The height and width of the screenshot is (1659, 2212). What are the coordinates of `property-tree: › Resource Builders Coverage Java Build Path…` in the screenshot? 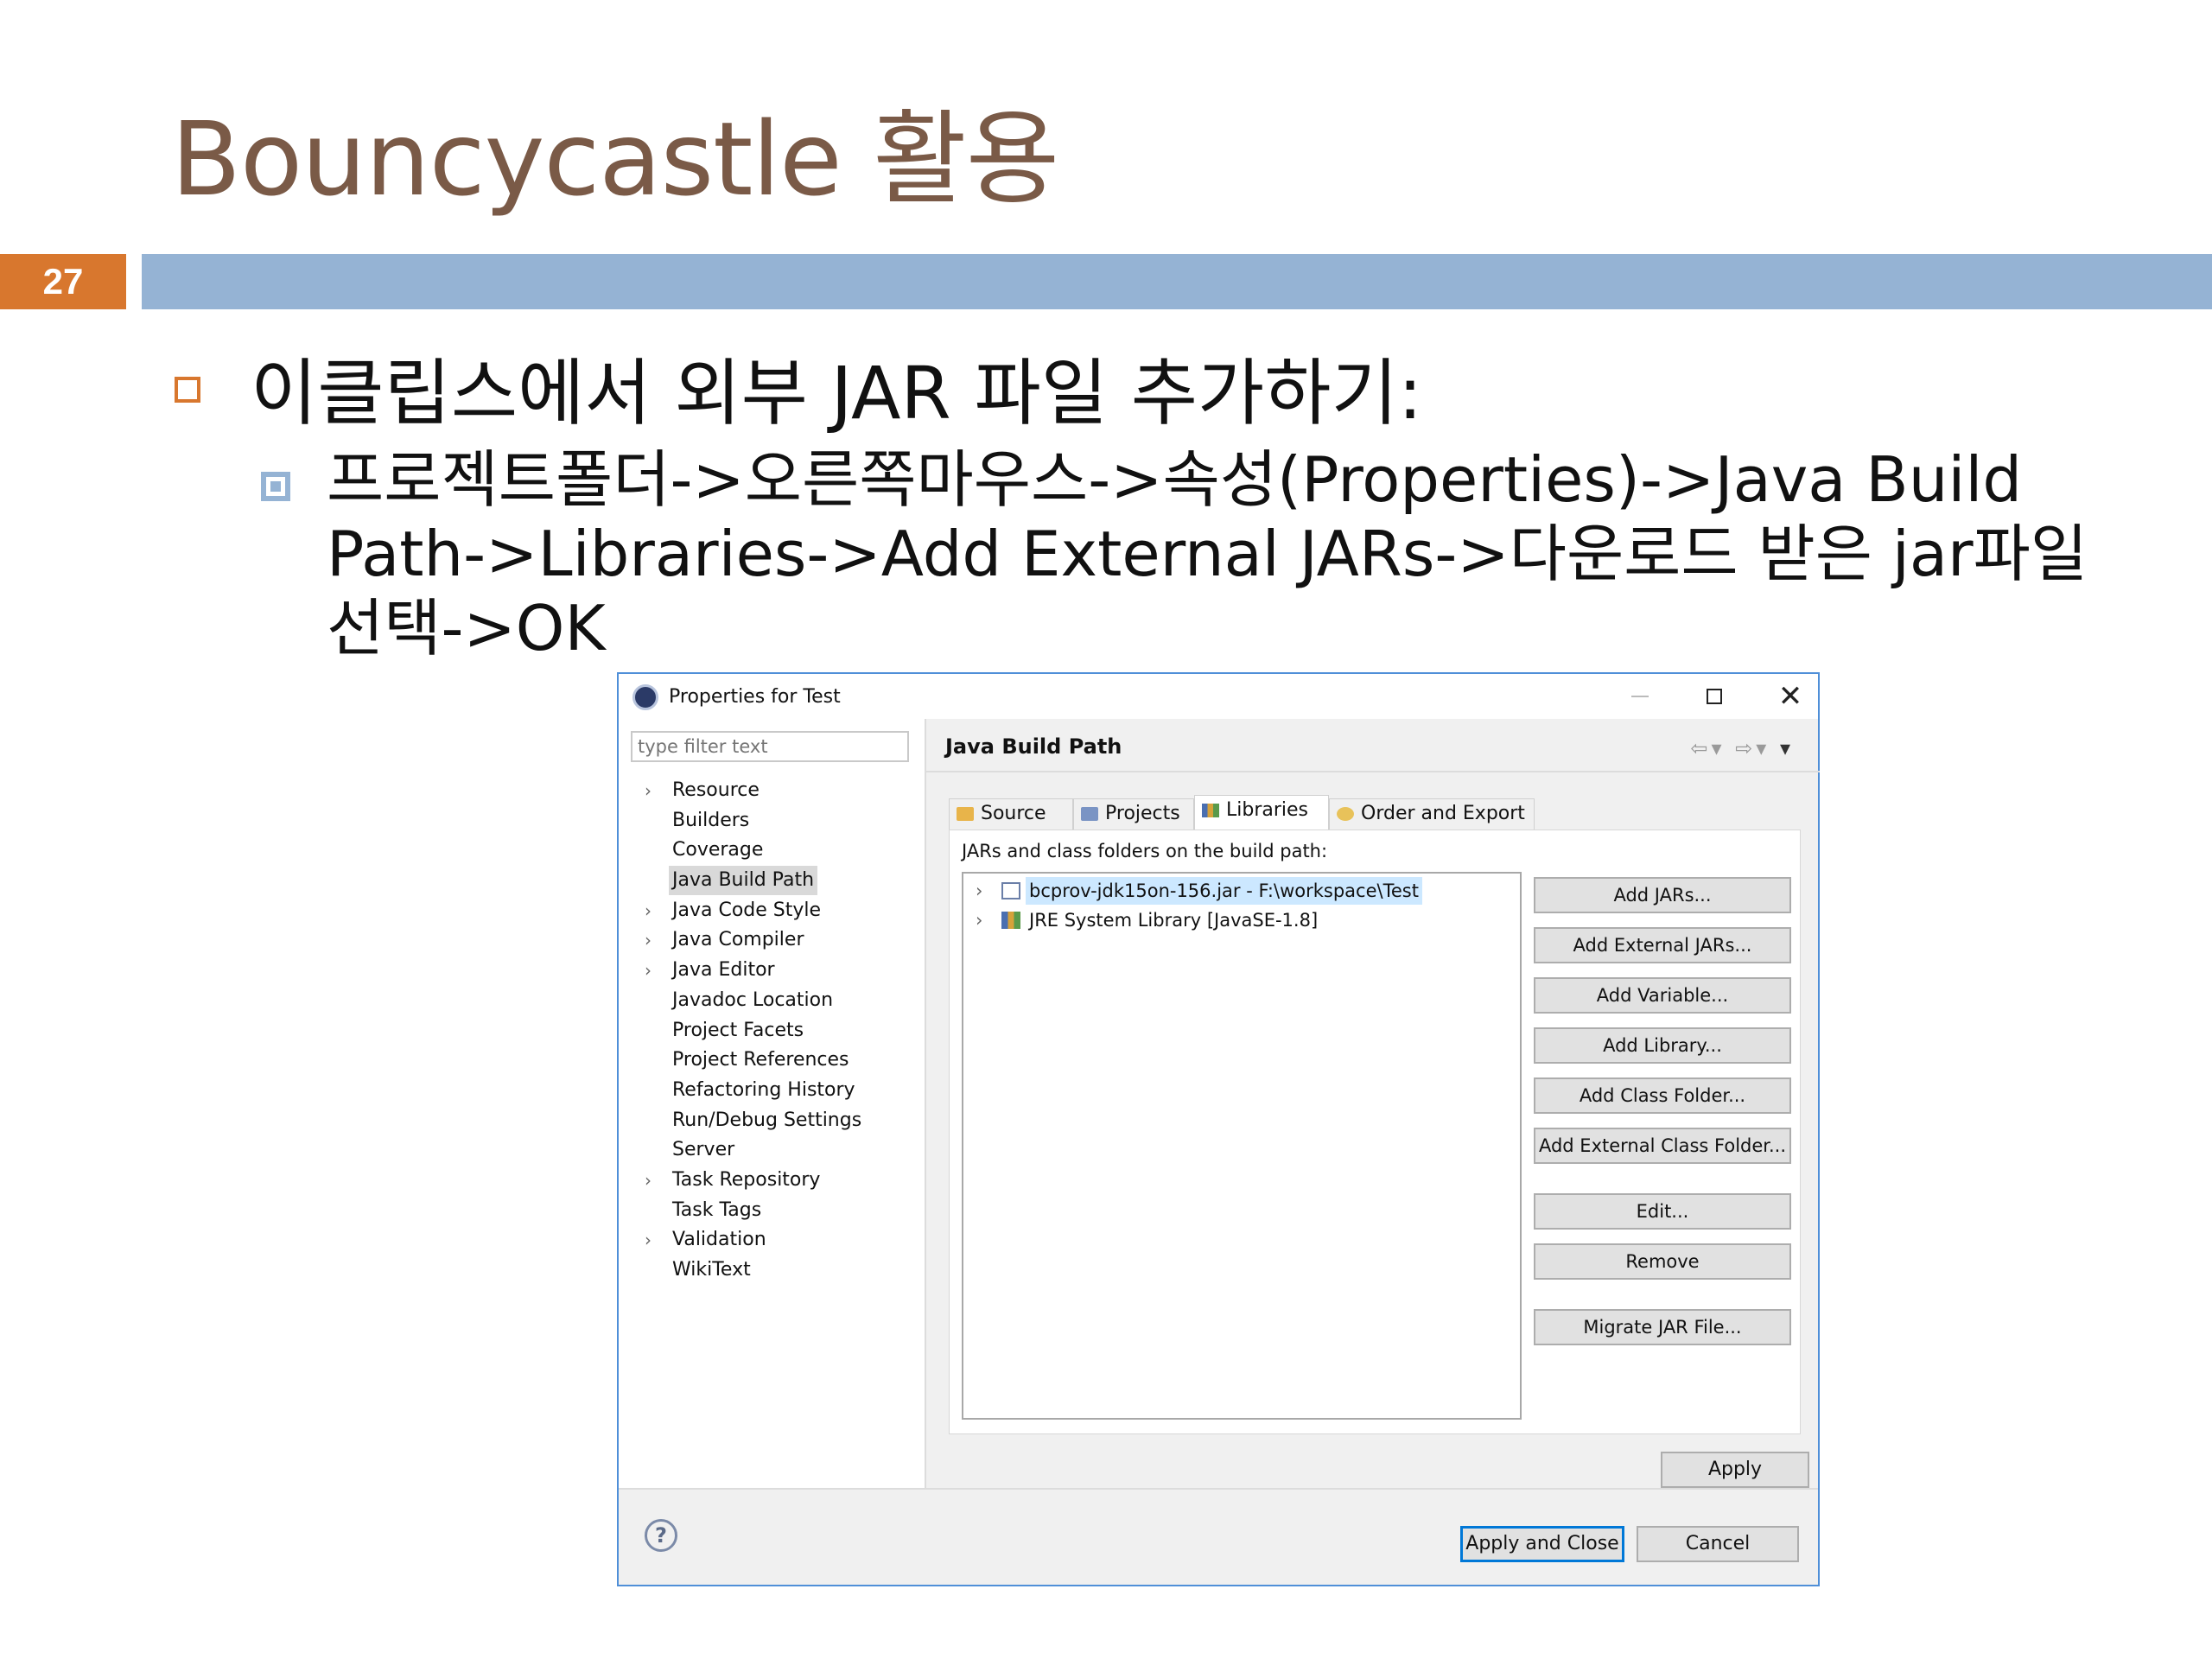 It's located at (772, 1031).